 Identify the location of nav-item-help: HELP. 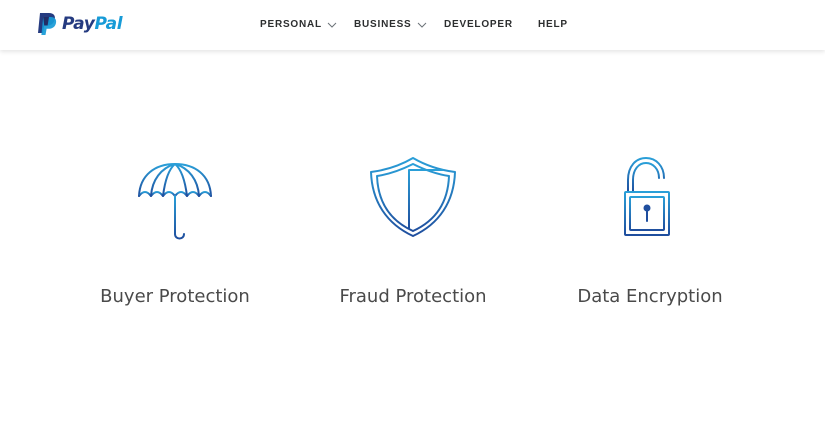
(553, 24).